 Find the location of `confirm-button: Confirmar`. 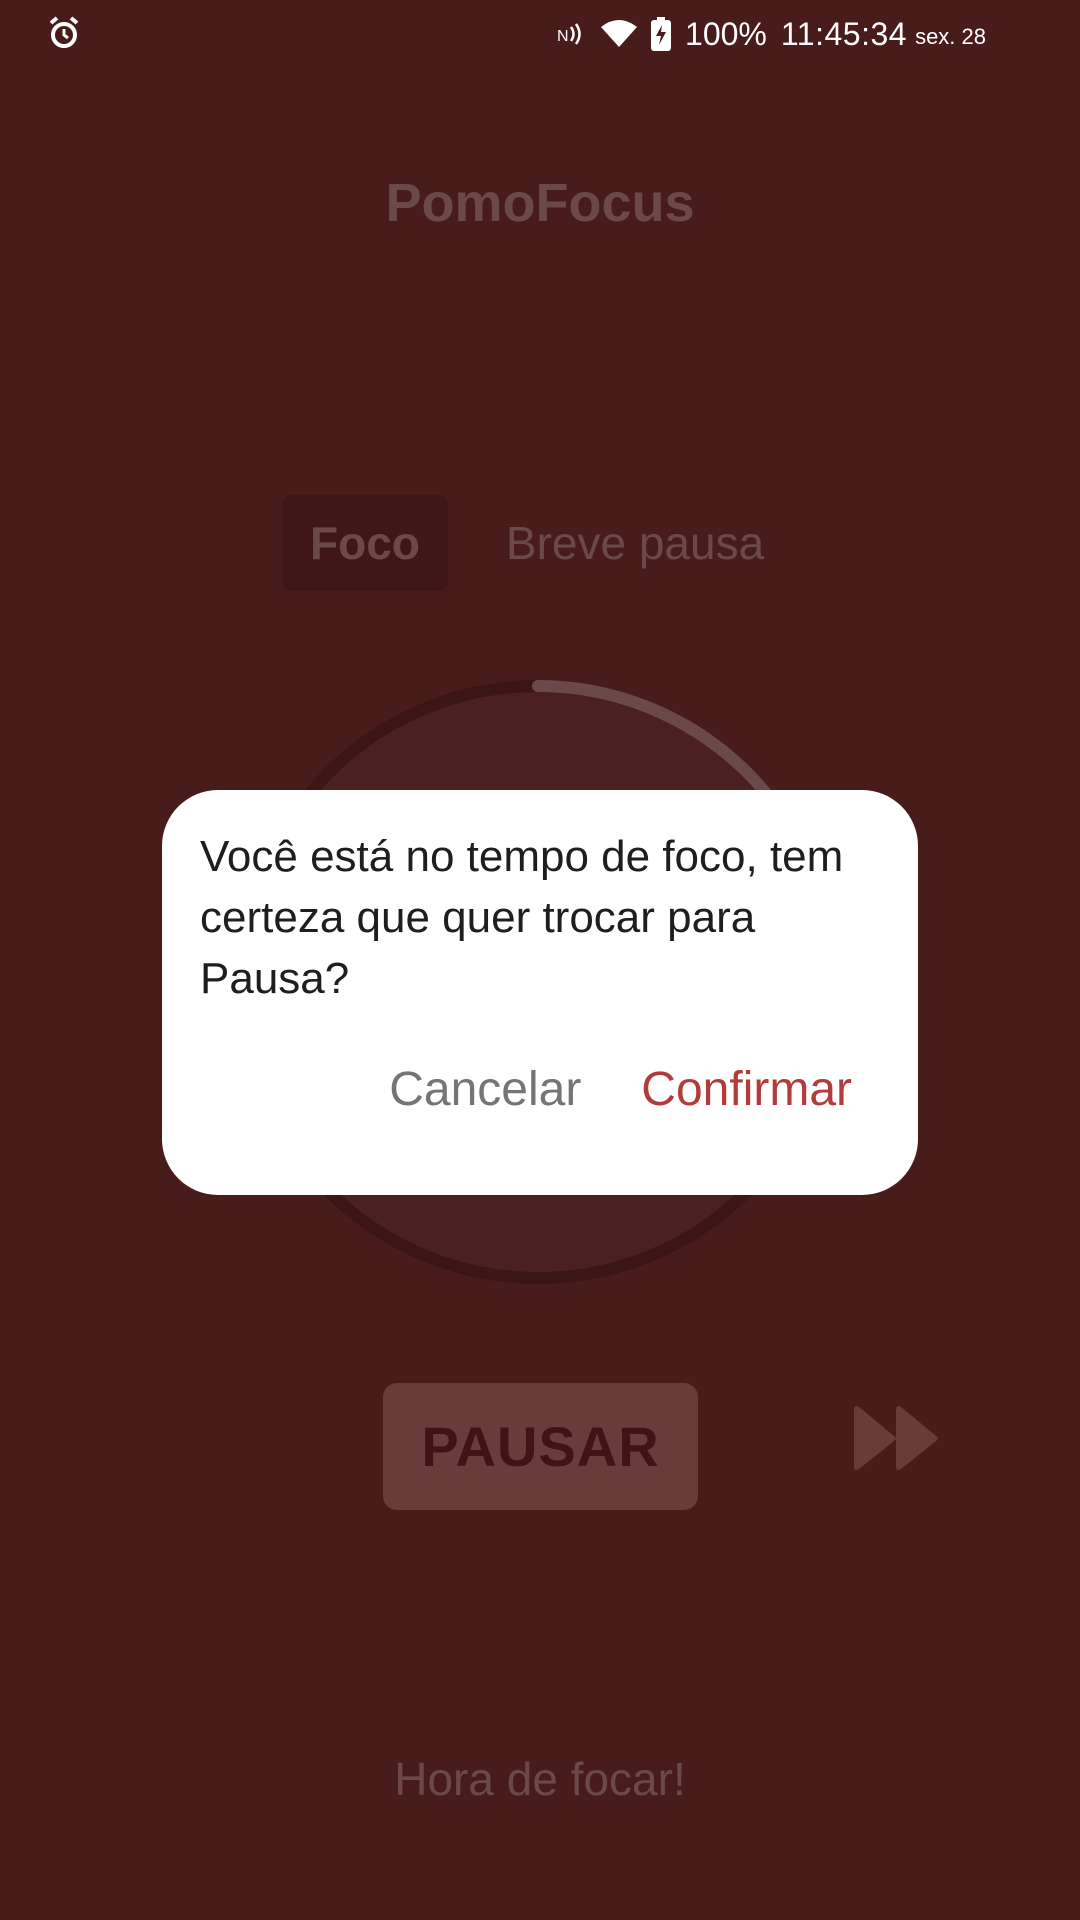

confirm-button: Confirmar is located at coordinates (746, 1089).